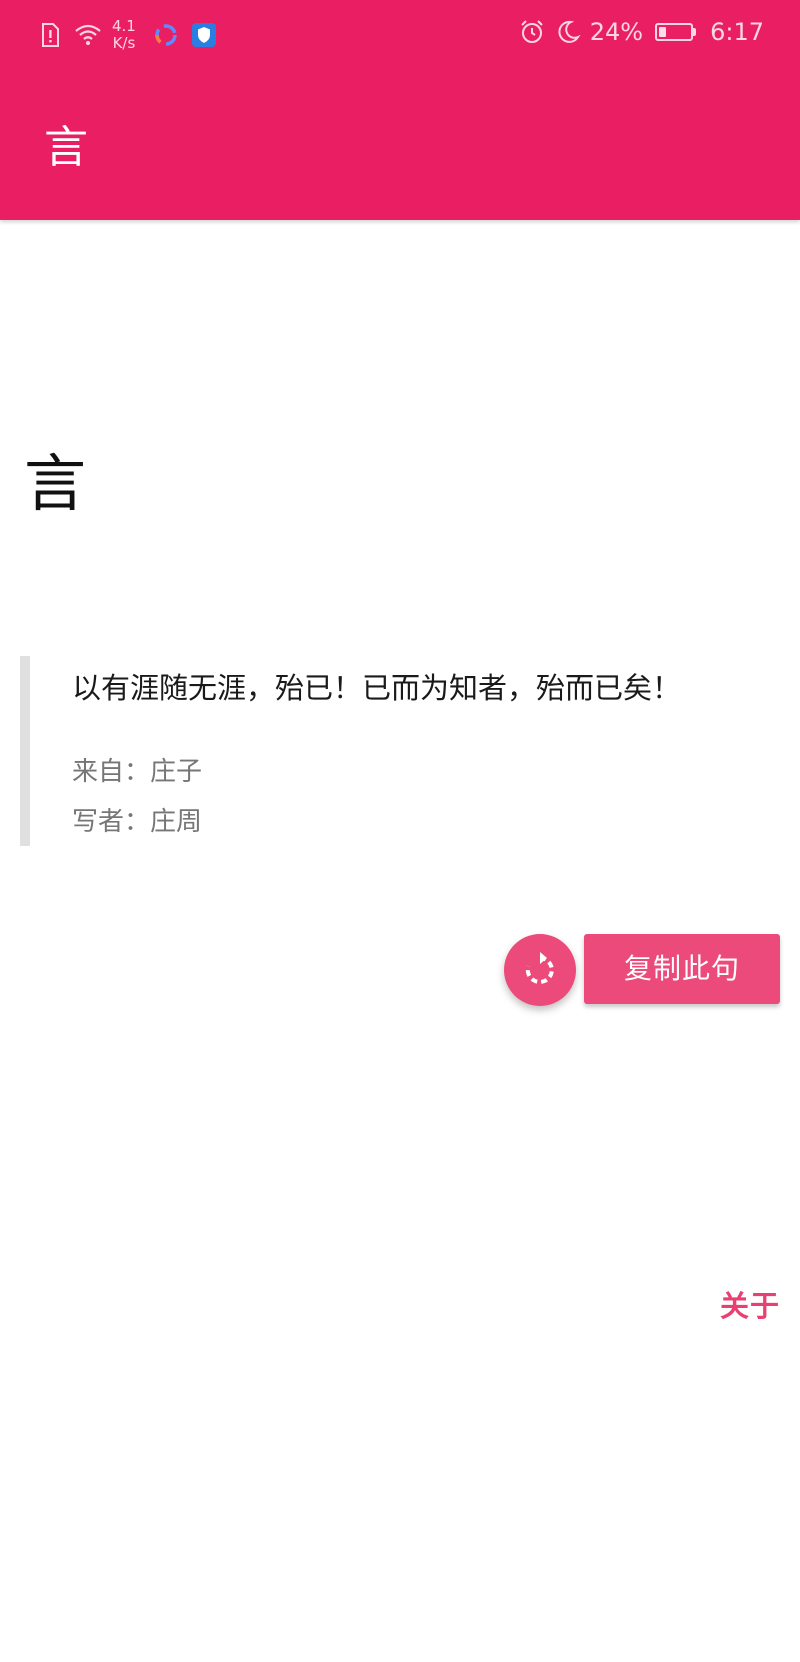 The height and width of the screenshot is (1662, 800). What do you see at coordinates (400, 37) in the screenshot?
I see `status-bar: 4.1 K/s 24% 6:17` at bounding box center [400, 37].